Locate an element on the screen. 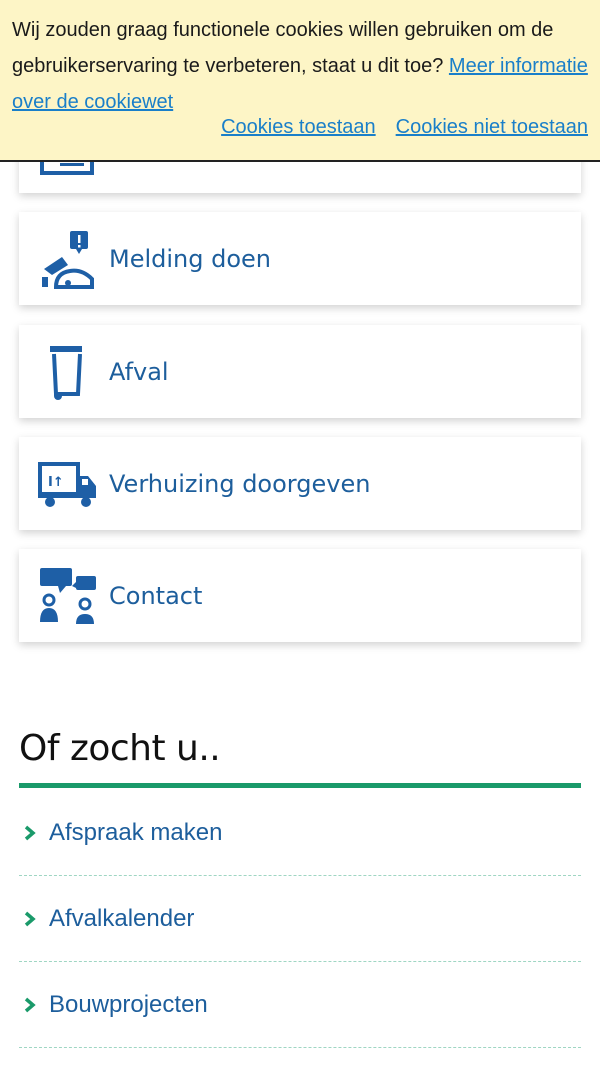  also-searched-title: Of zocht u.. is located at coordinates (120, 748).